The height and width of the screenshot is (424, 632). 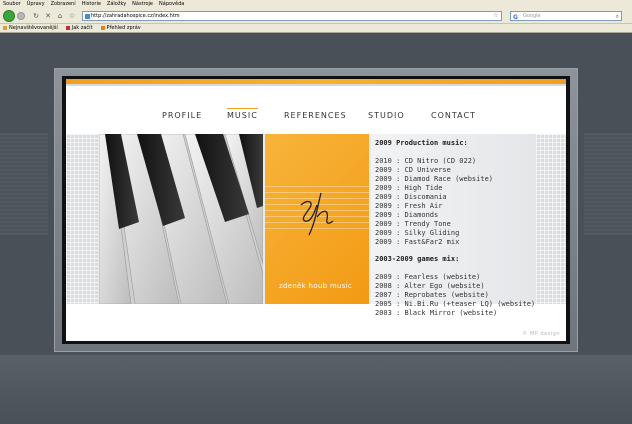 What do you see at coordinates (72, 16) in the screenshot?
I see `bookmark-page-icon: ☆` at bounding box center [72, 16].